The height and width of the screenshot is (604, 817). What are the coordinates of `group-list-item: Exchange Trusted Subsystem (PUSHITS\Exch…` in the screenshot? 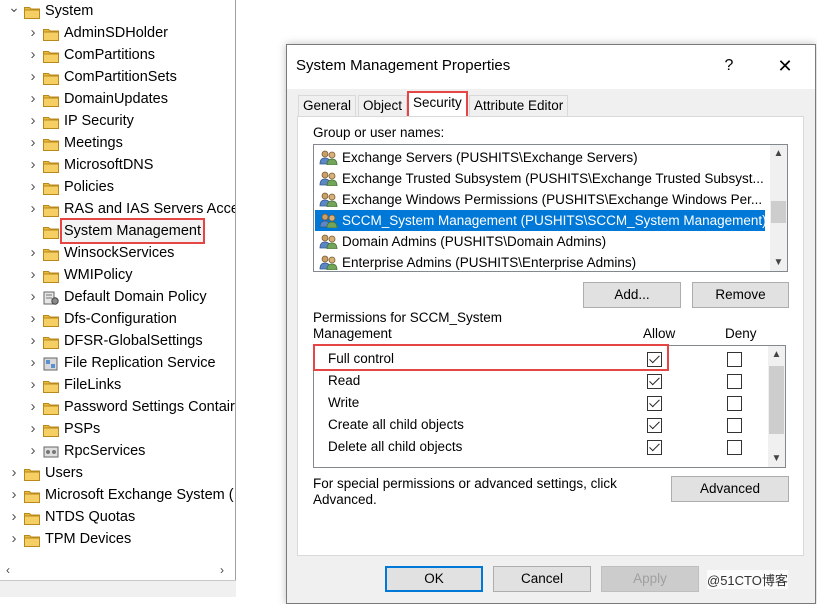 It's located at (541, 178).